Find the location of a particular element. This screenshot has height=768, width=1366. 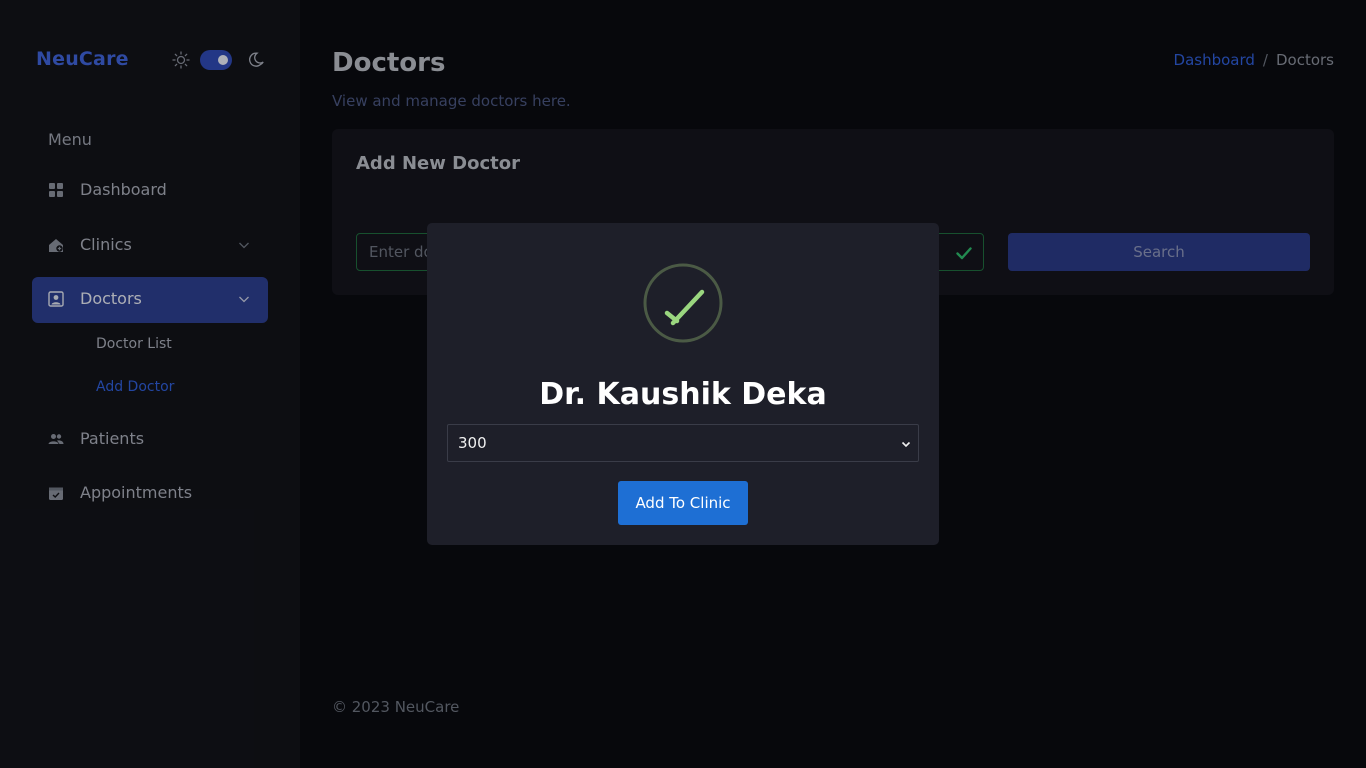

chevron-down-icon is located at coordinates (906, 444).